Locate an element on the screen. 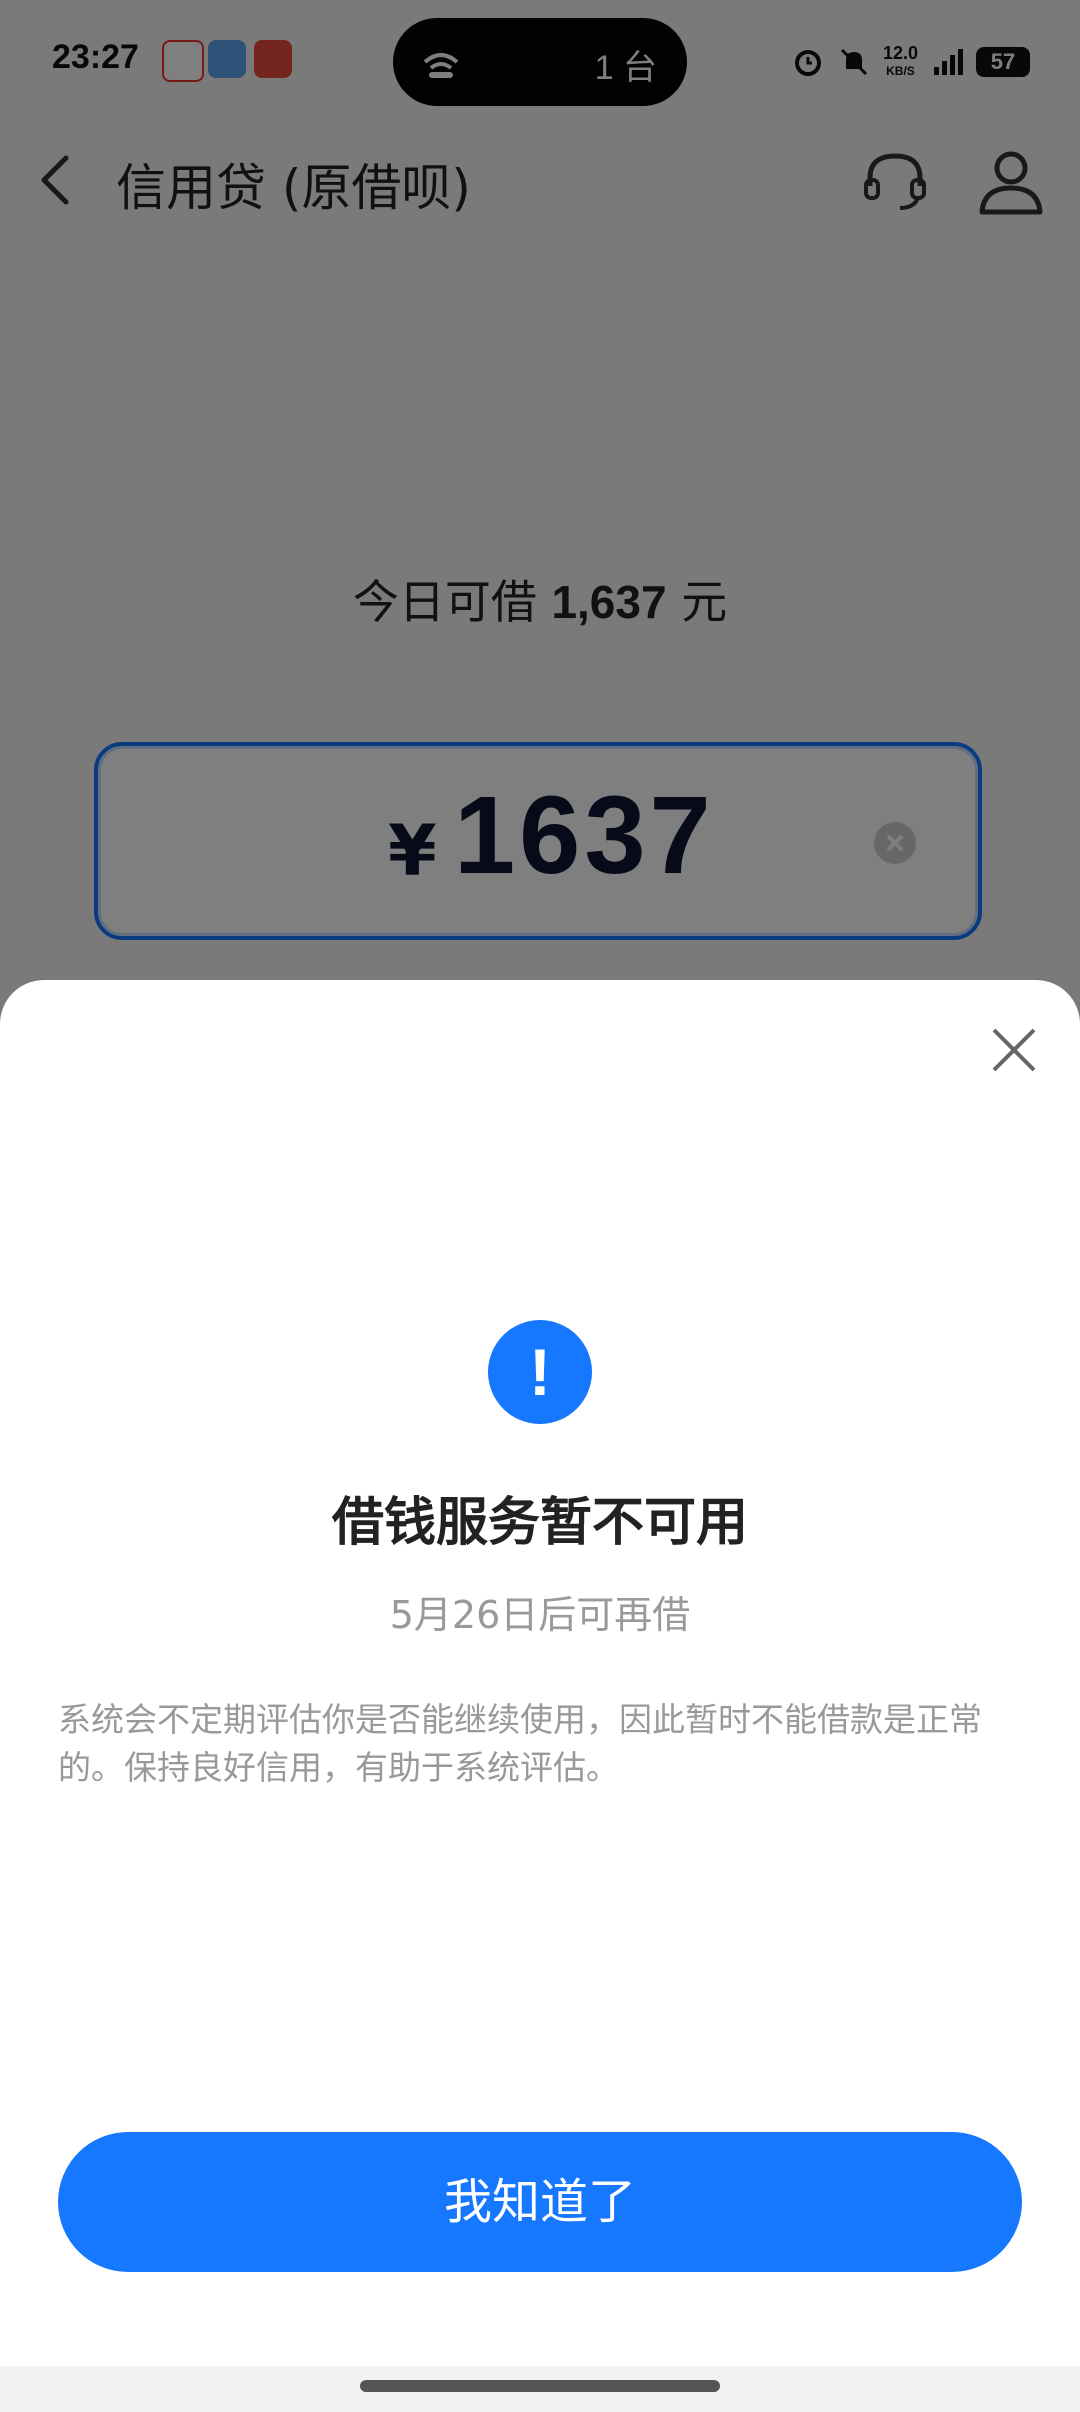  dialog-title: 借钱服务暂不可用 is located at coordinates (539, 1523).